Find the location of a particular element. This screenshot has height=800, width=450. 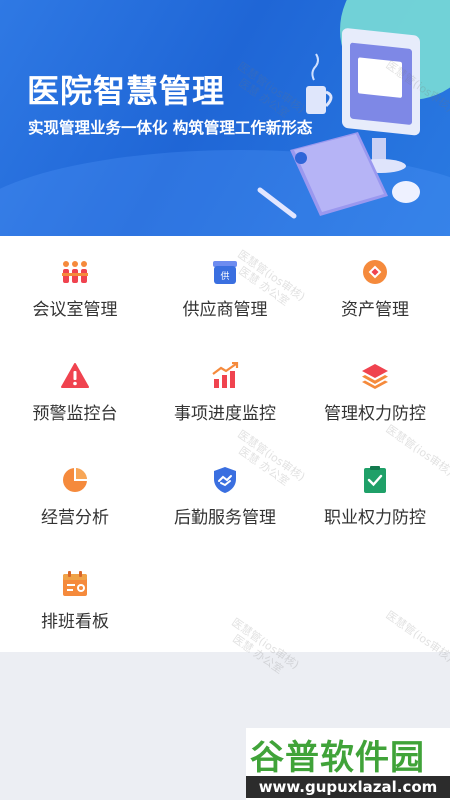

schedule-calendar-icon is located at coordinates (75, 583).